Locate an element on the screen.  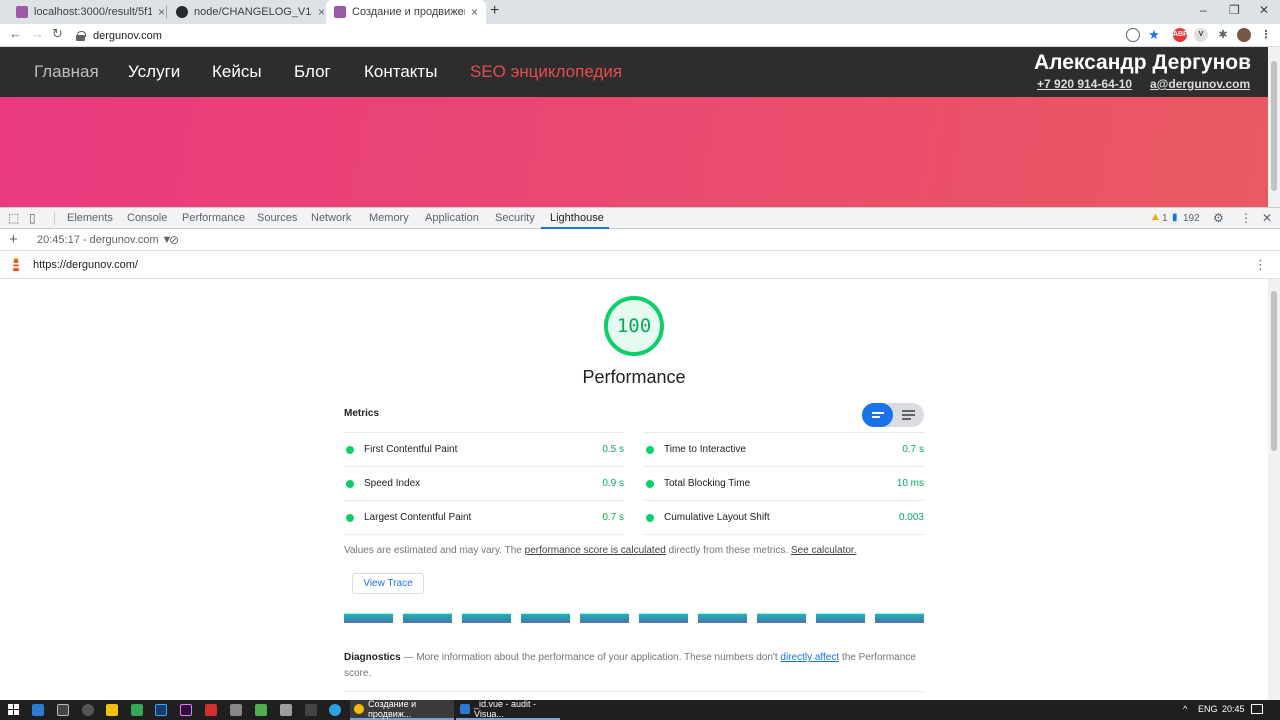
clear-reports-icon: ⊘ is located at coordinates (174, 240).